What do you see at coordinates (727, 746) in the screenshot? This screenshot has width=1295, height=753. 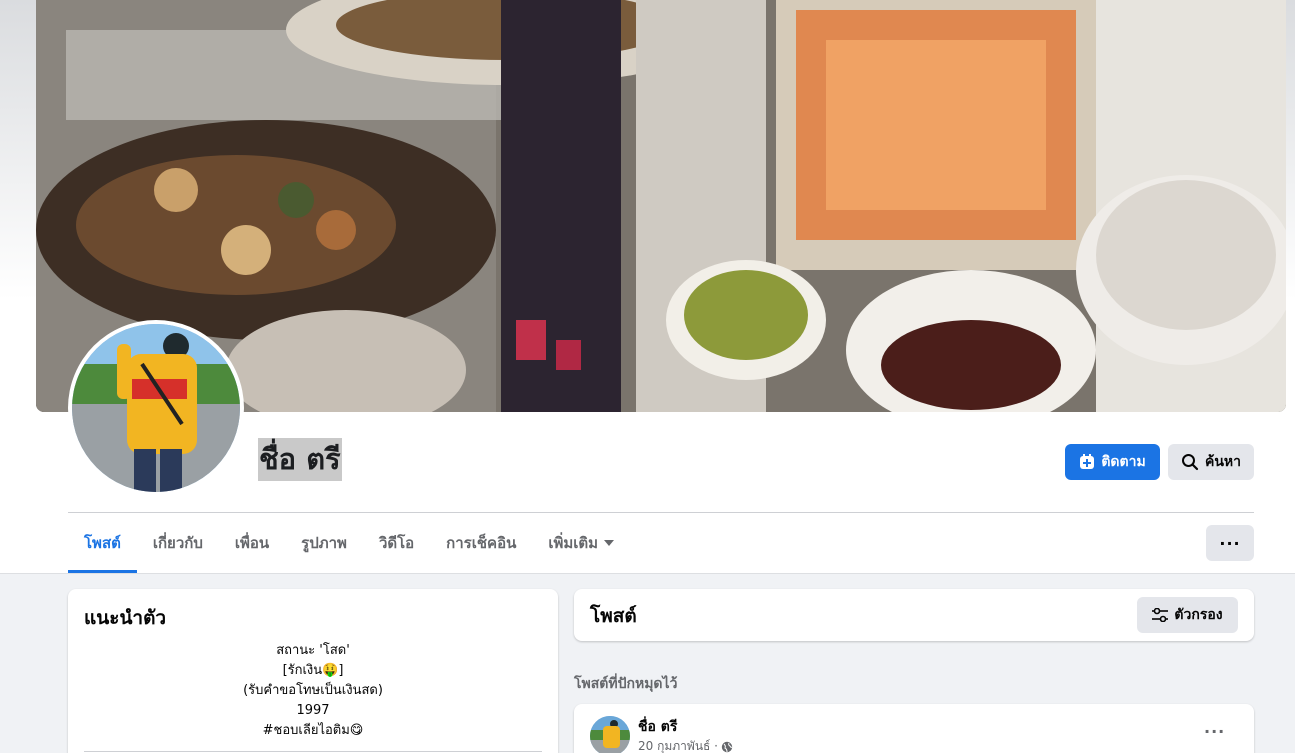 I see `globe-icon` at bounding box center [727, 746].